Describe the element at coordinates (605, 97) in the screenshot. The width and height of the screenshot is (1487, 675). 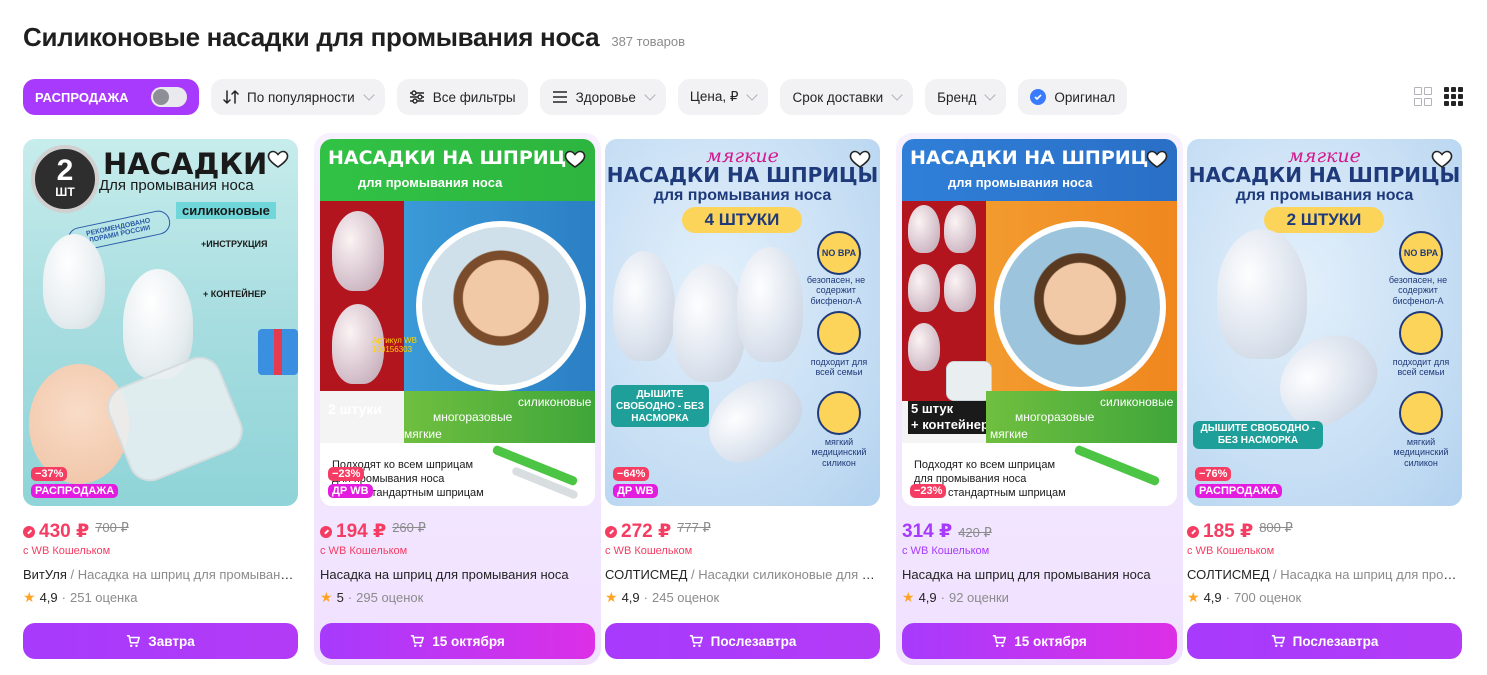
I see `category-label: Здоровье` at that location.